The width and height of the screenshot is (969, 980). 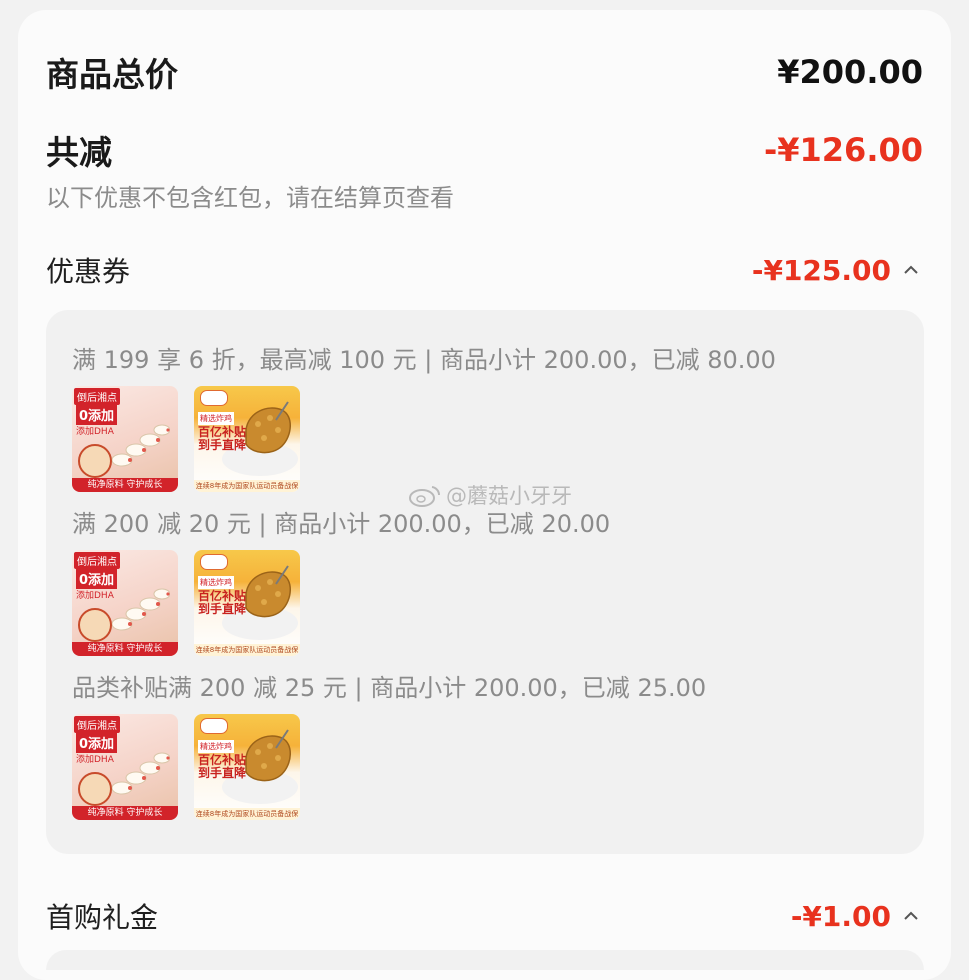 I want to click on red-packet-note: 以下优惠不包含红包，请在结算页查看, so click(x=250, y=198).